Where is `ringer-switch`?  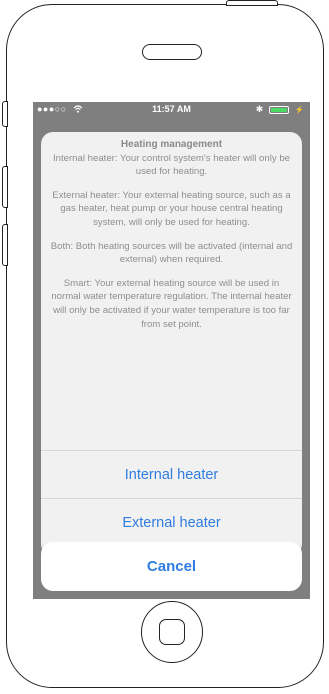 ringer-switch is located at coordinates (252, 3).